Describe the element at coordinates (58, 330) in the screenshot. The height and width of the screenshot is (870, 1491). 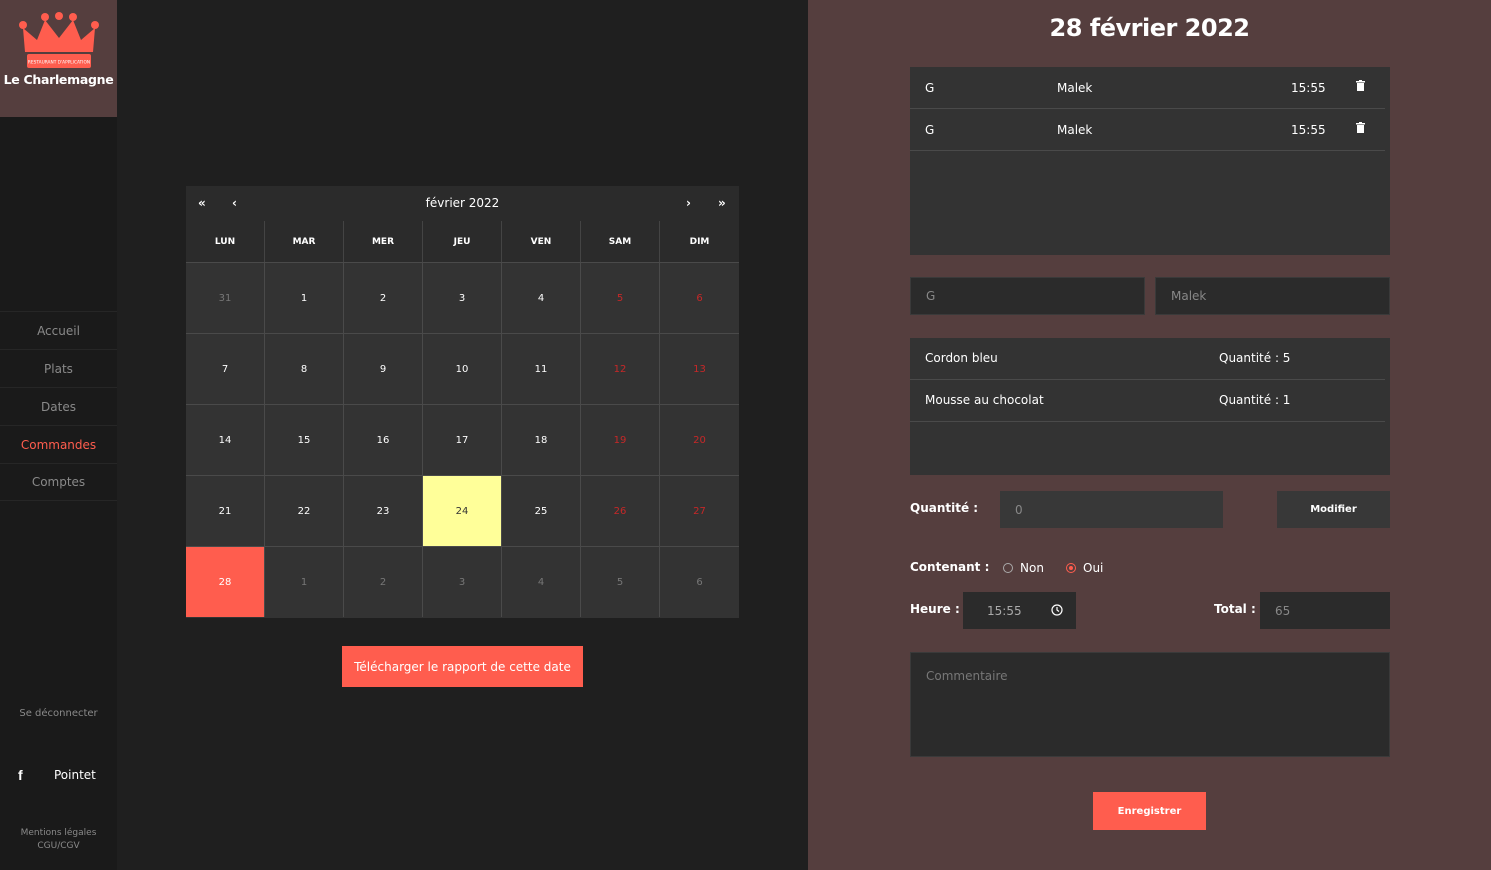
I see `sidebar-item-accueil: Accueil` at that location.